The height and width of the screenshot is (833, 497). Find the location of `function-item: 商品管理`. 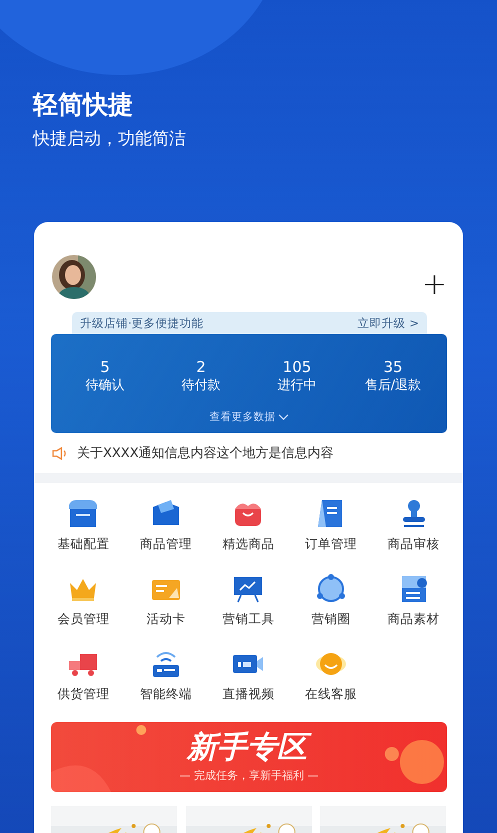

function-item: 商品管理 is located at coordinates (166, 531).